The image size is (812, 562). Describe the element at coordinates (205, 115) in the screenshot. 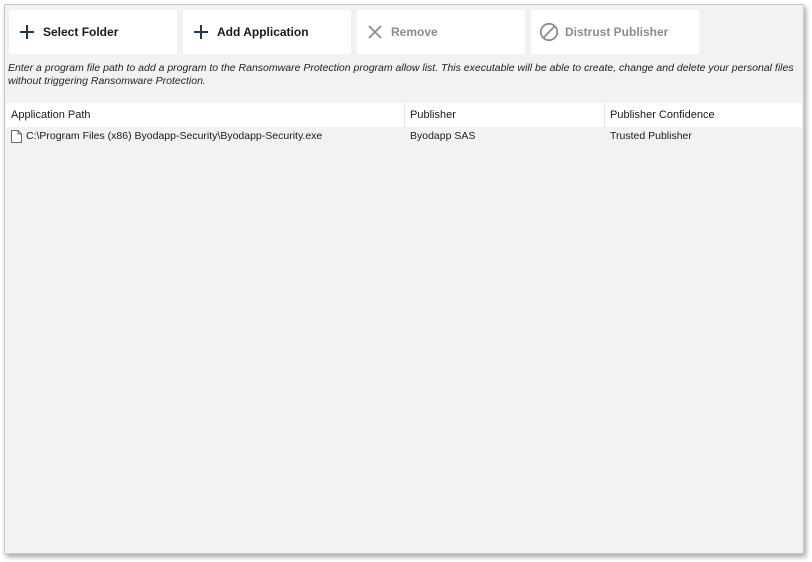

I see `column-header-application-path: Application Path` at that location.